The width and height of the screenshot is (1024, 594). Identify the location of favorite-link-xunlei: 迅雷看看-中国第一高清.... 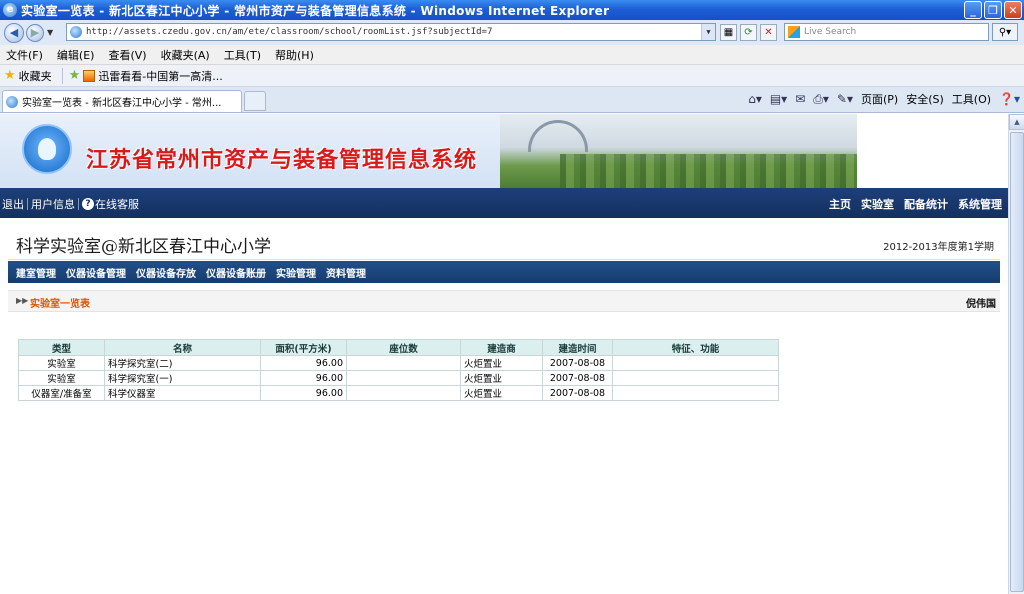
(160, 76).